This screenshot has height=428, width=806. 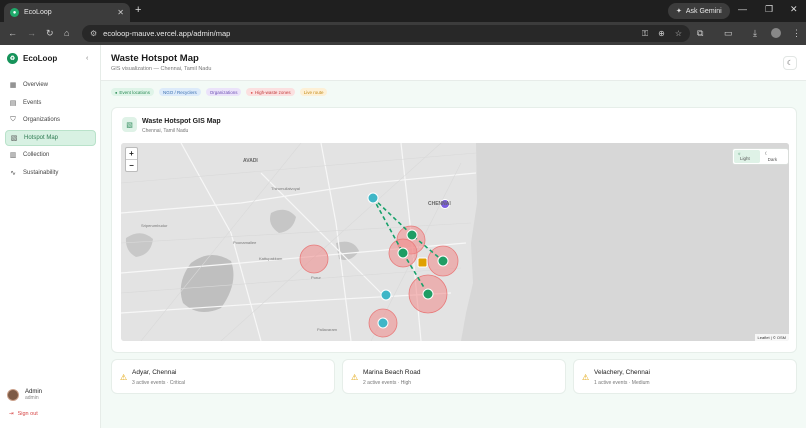 I want to click on legend-chip: ● High-waste zones, so click(x=270, y=92).